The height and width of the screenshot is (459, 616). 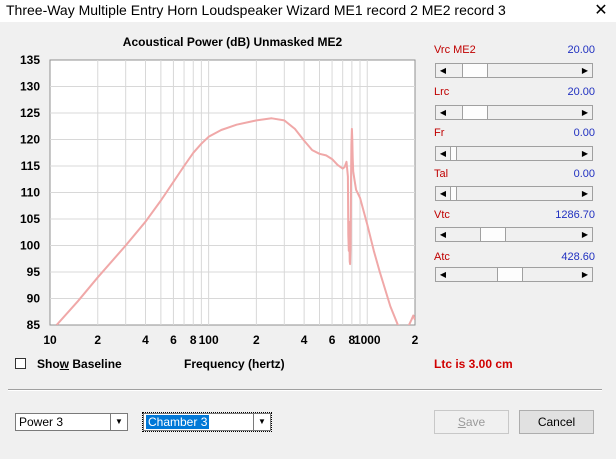 What do you see at coordinates (30, 219) in the screenshot?
I see `y-tick-label: 105` at bounding box center [30, 219].